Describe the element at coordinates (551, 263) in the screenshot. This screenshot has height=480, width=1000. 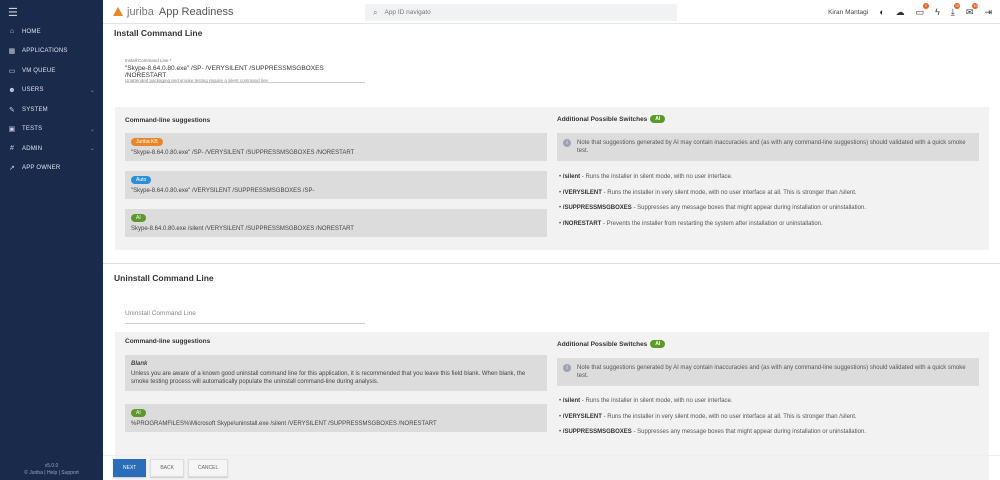
I see `divider` at that location.